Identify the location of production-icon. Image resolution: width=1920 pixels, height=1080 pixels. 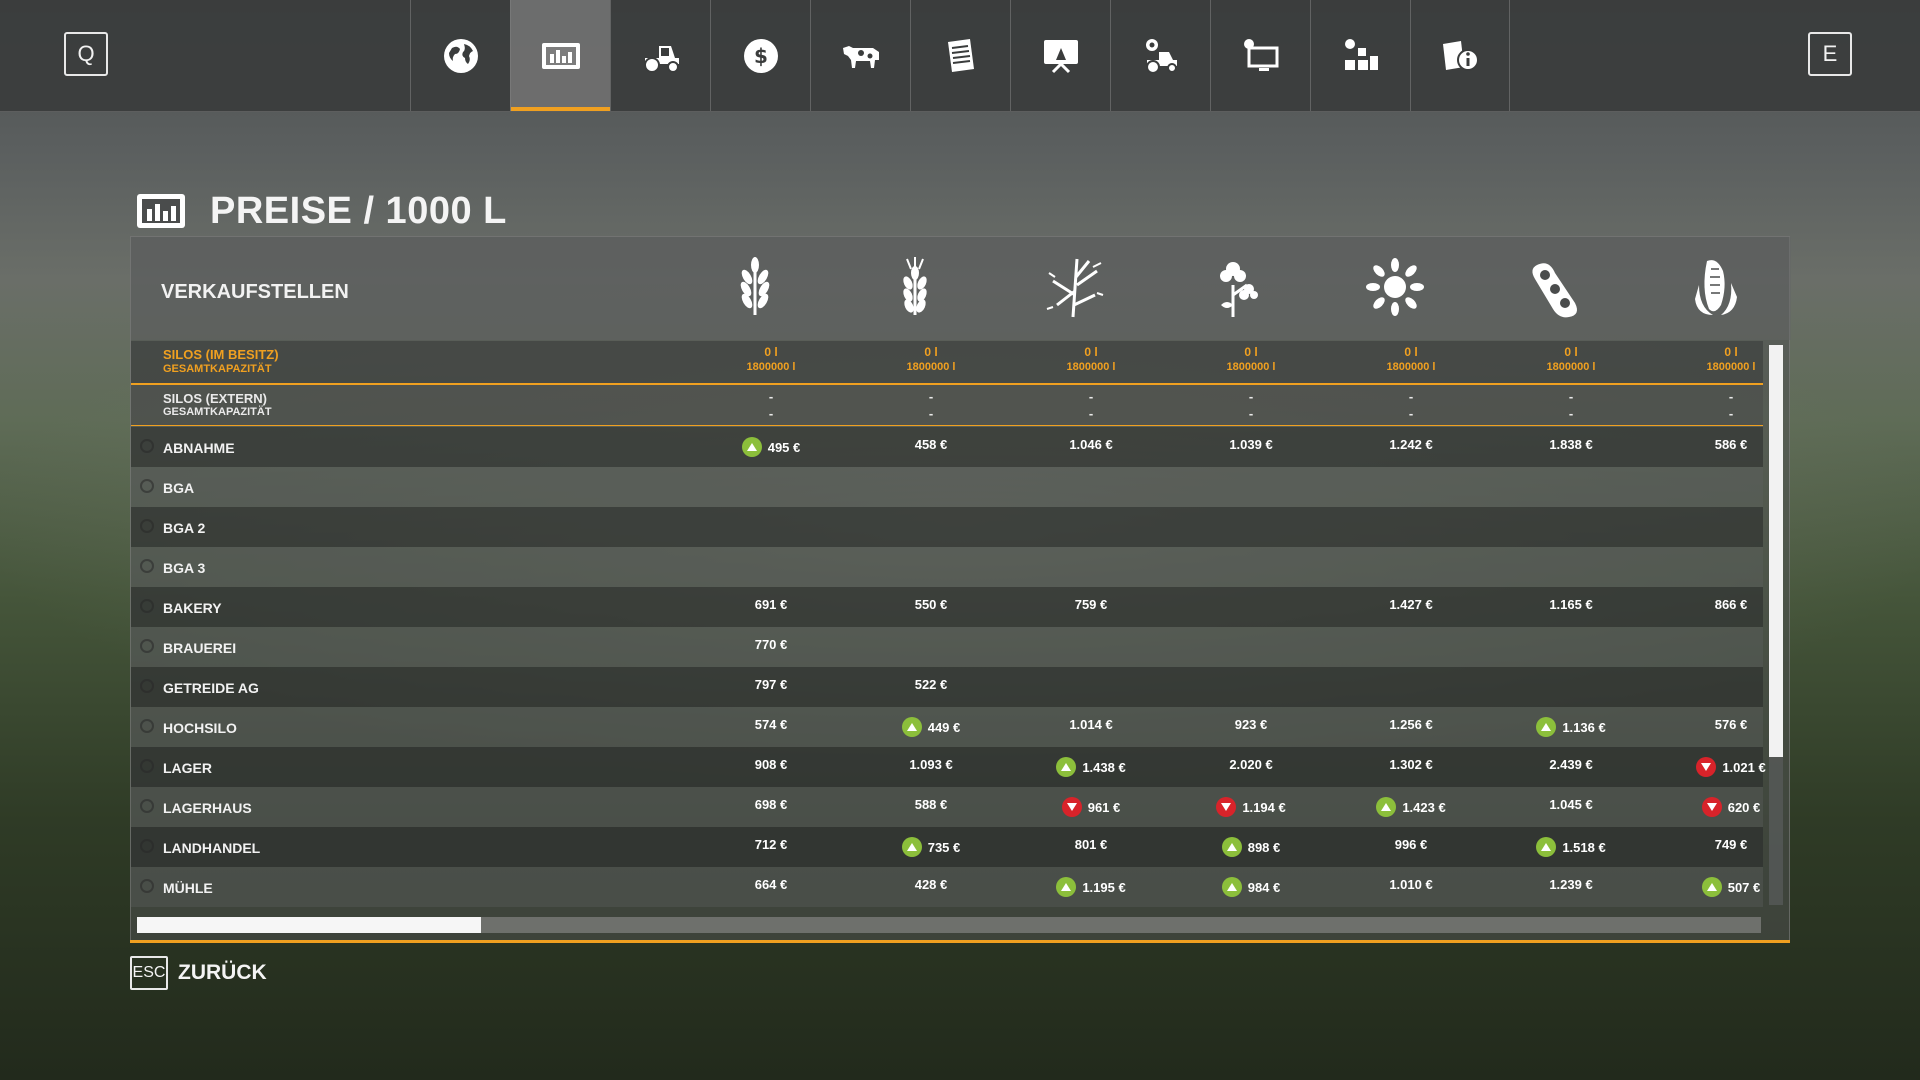
(1361, 54).